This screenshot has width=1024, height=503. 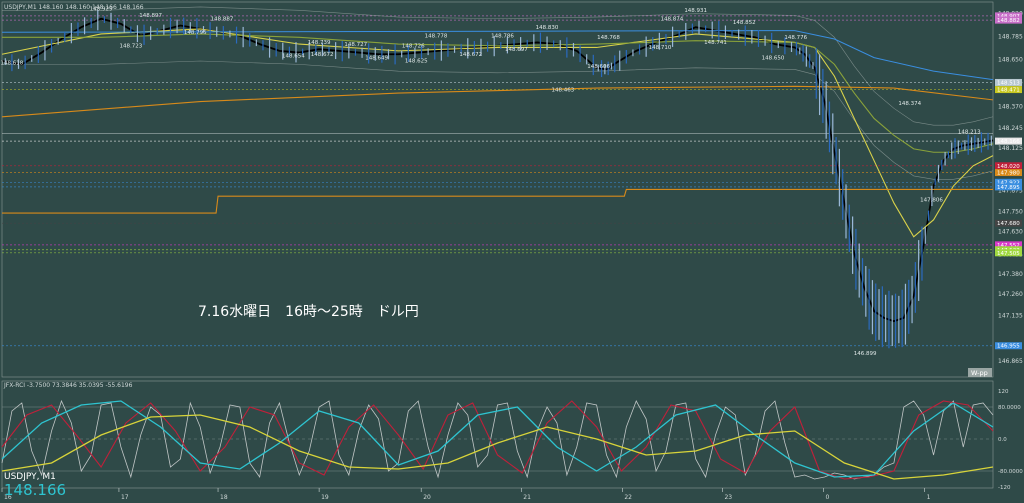 What do you see at coordinates (695, 11) in the screenshot?
I see `price-label-23: 148.931` at bounding box center [695, 11].